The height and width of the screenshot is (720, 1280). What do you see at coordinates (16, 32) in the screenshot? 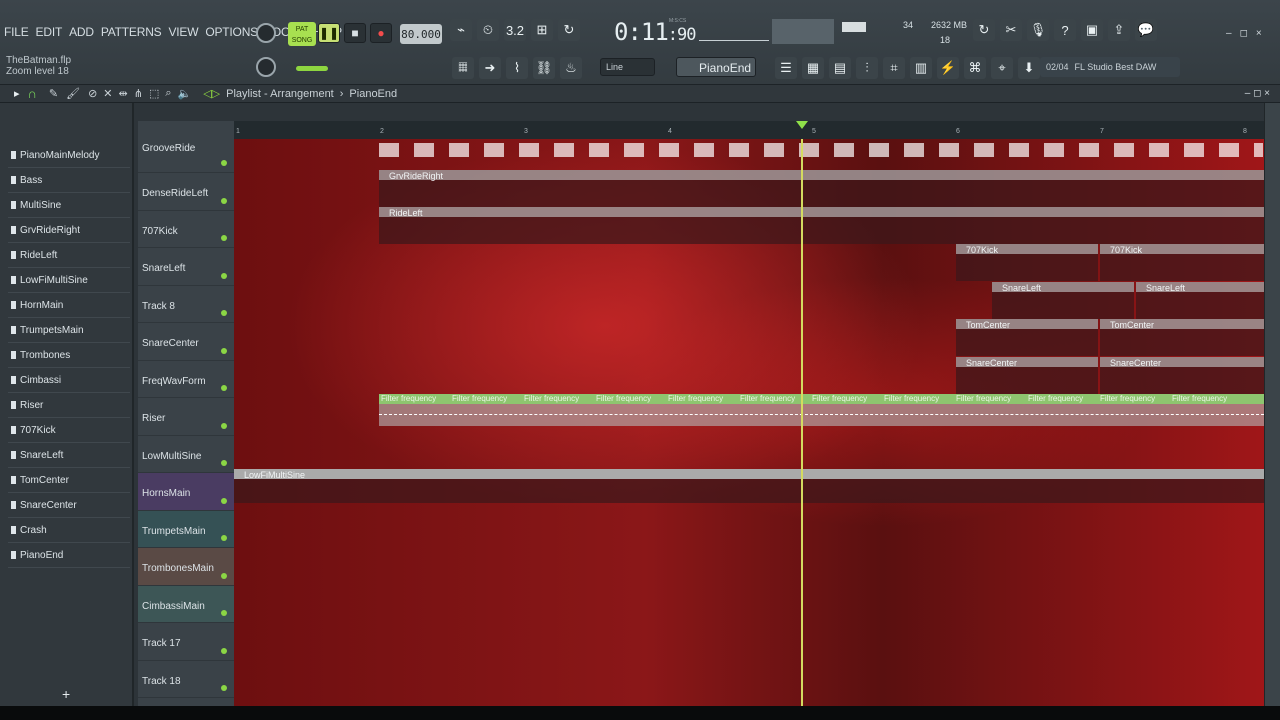
I see `menu-file: FILE` at bounding box center [16, 32].